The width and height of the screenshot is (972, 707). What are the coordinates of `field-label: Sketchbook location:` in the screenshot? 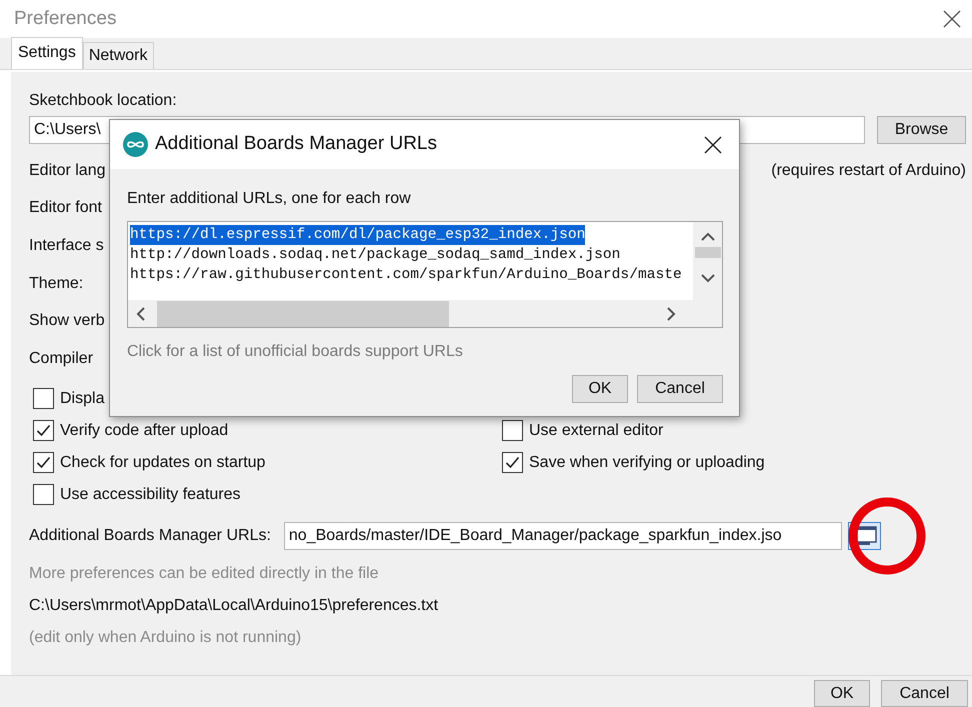 It's located at (103, 101).